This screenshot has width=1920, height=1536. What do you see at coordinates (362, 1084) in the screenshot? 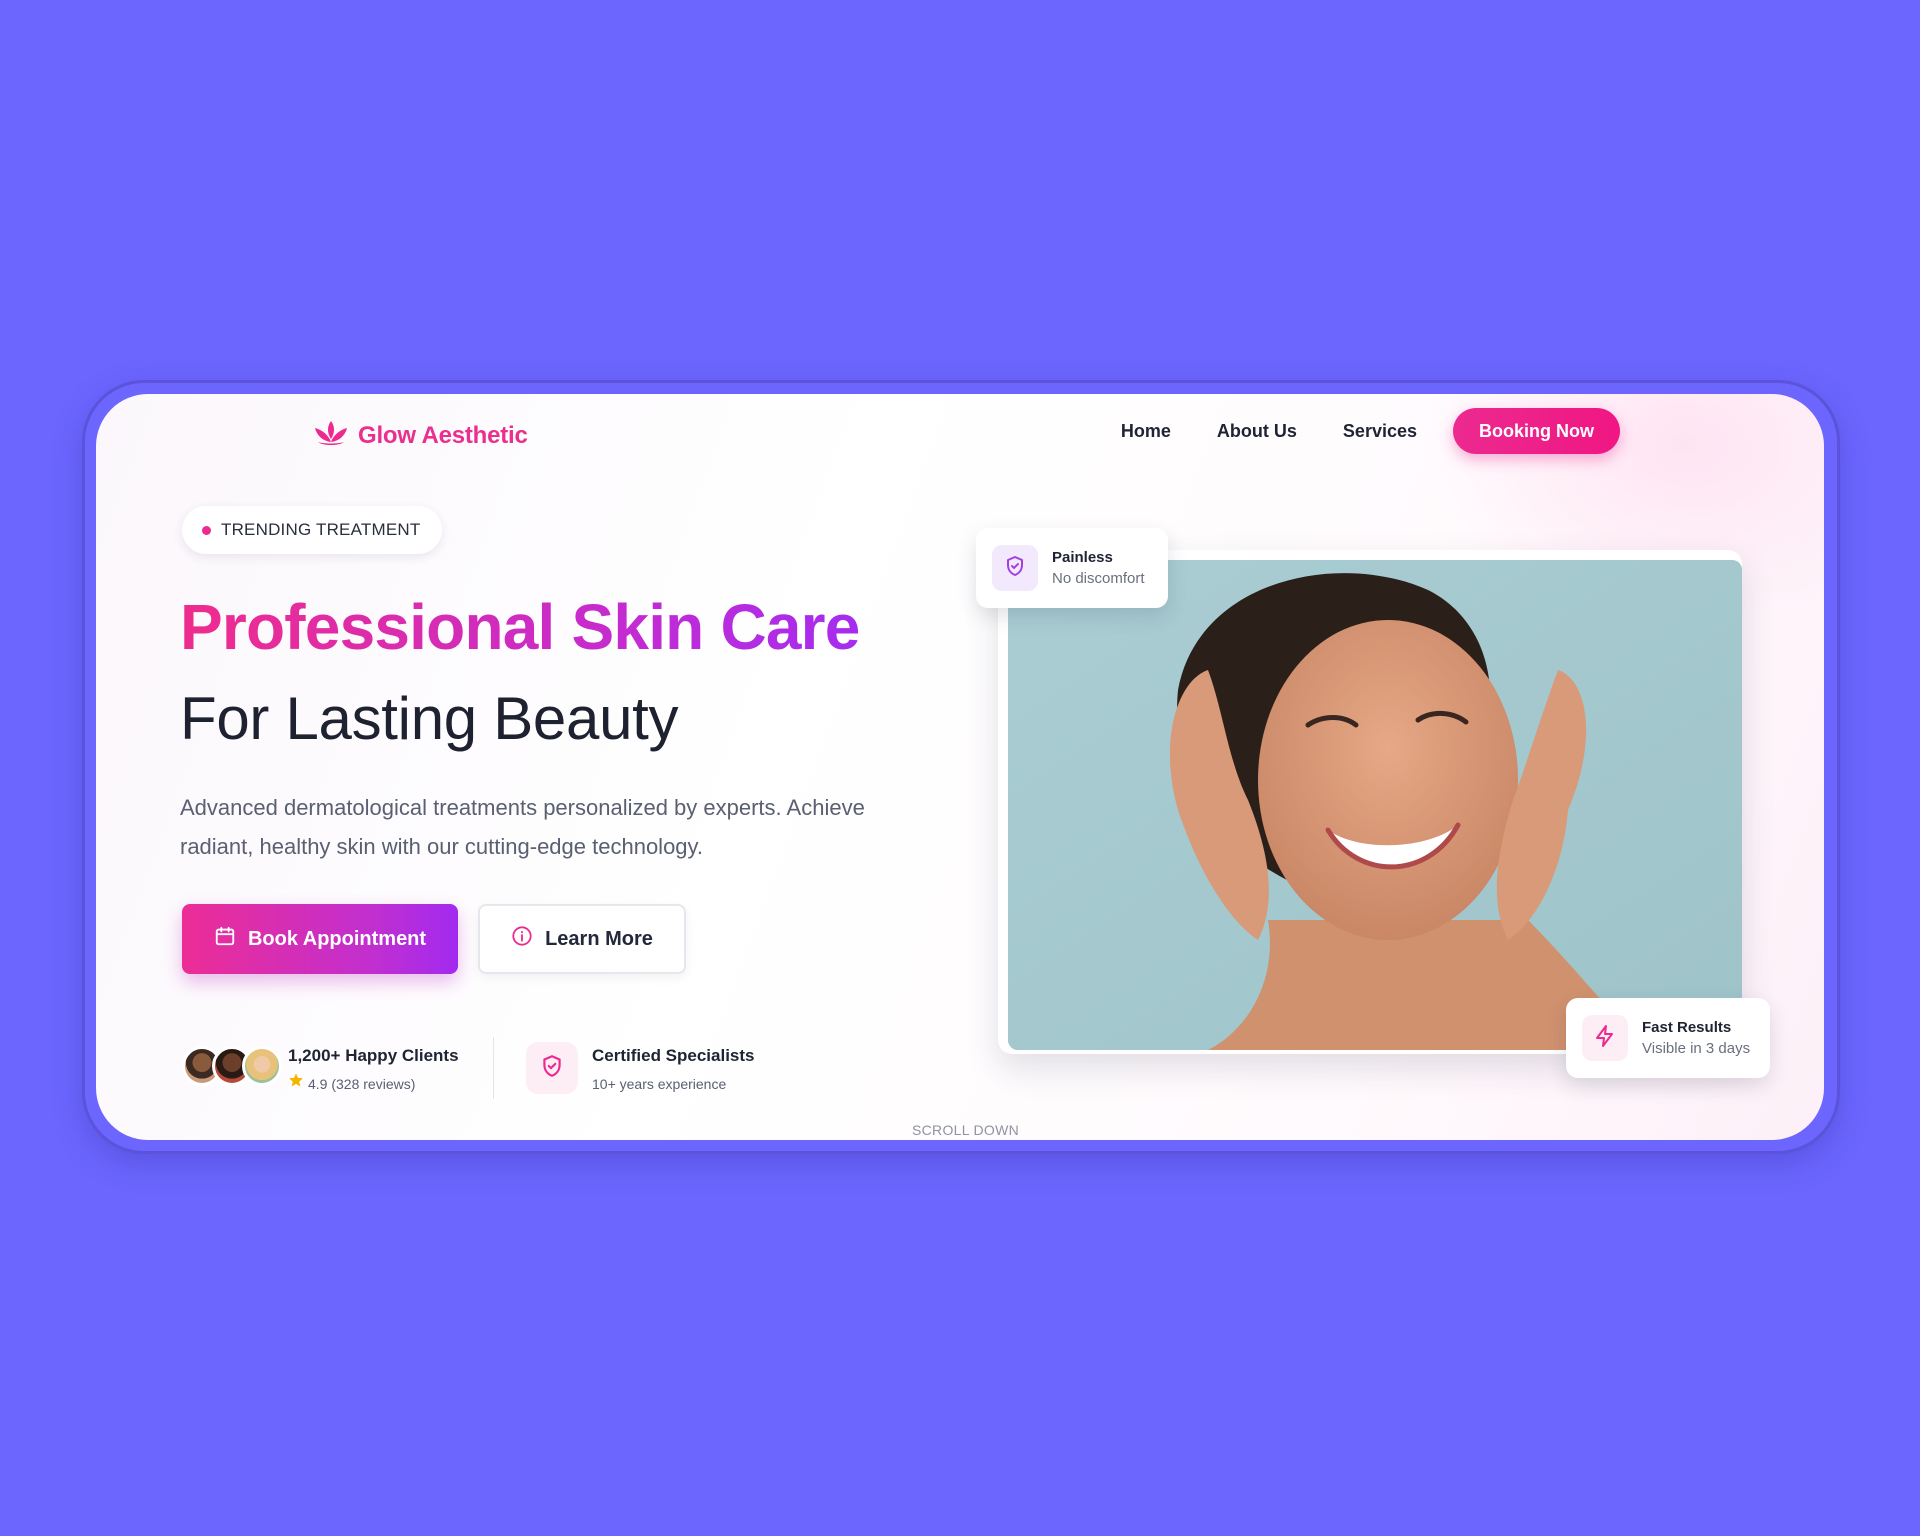
I see `rating-text: 4.9 (328 reviews)` at bounding box center [362, 1084].